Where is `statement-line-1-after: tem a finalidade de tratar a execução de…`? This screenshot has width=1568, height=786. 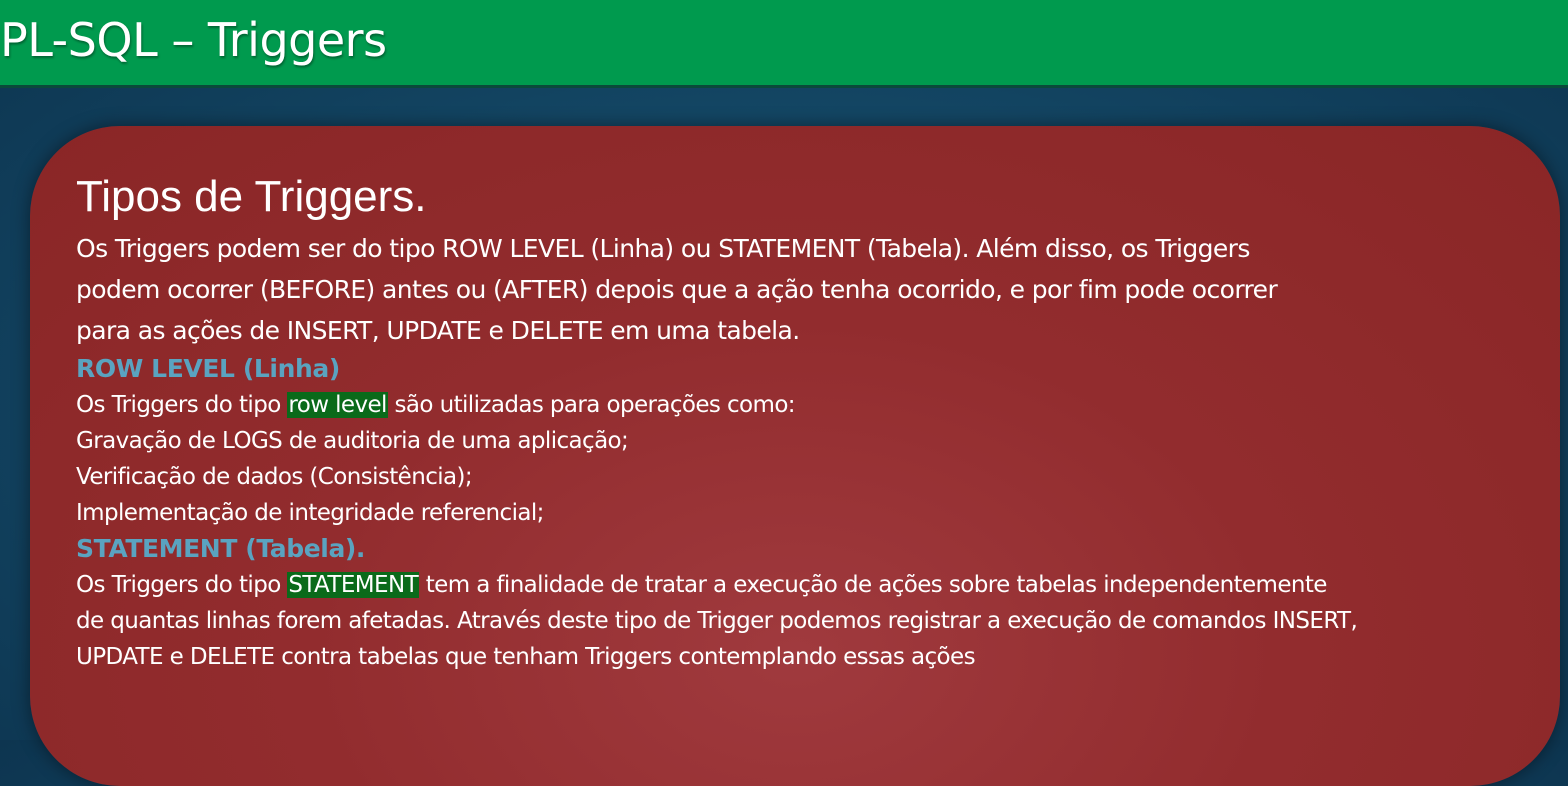
statement-line-1-after: tem a finalidade de tratar a execução de… is located at coordinates (873, 585).